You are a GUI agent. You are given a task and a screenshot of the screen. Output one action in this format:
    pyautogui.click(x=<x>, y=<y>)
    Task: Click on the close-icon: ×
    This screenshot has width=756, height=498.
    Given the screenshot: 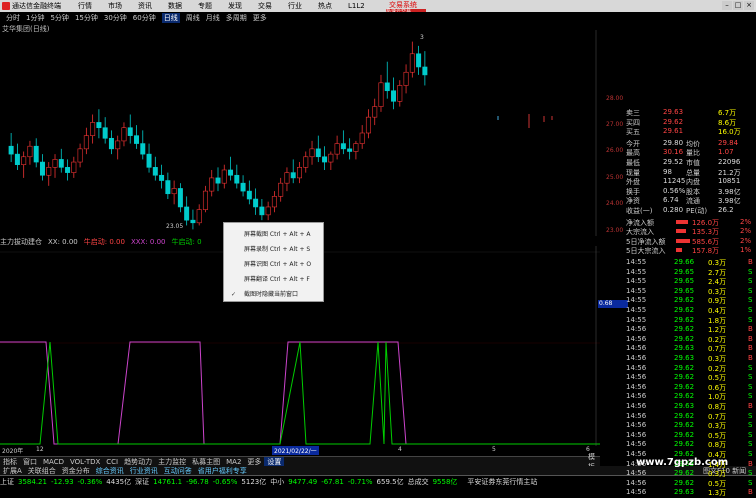 What is the action you would take?
    pyautogui.click(x=749, y=5)
    